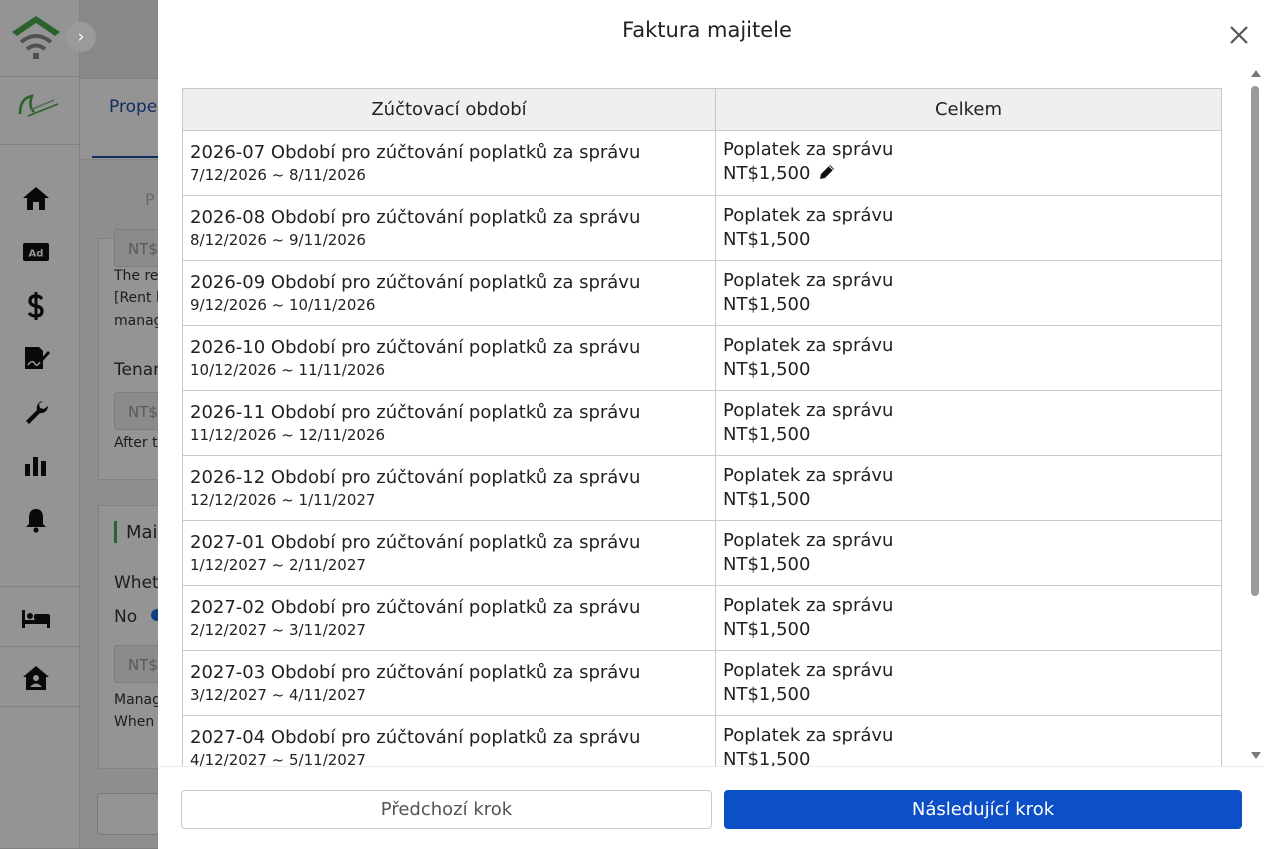 The width and height of the screenshot is (1264, 849). I want to click on close-button, so click(1239, 35).